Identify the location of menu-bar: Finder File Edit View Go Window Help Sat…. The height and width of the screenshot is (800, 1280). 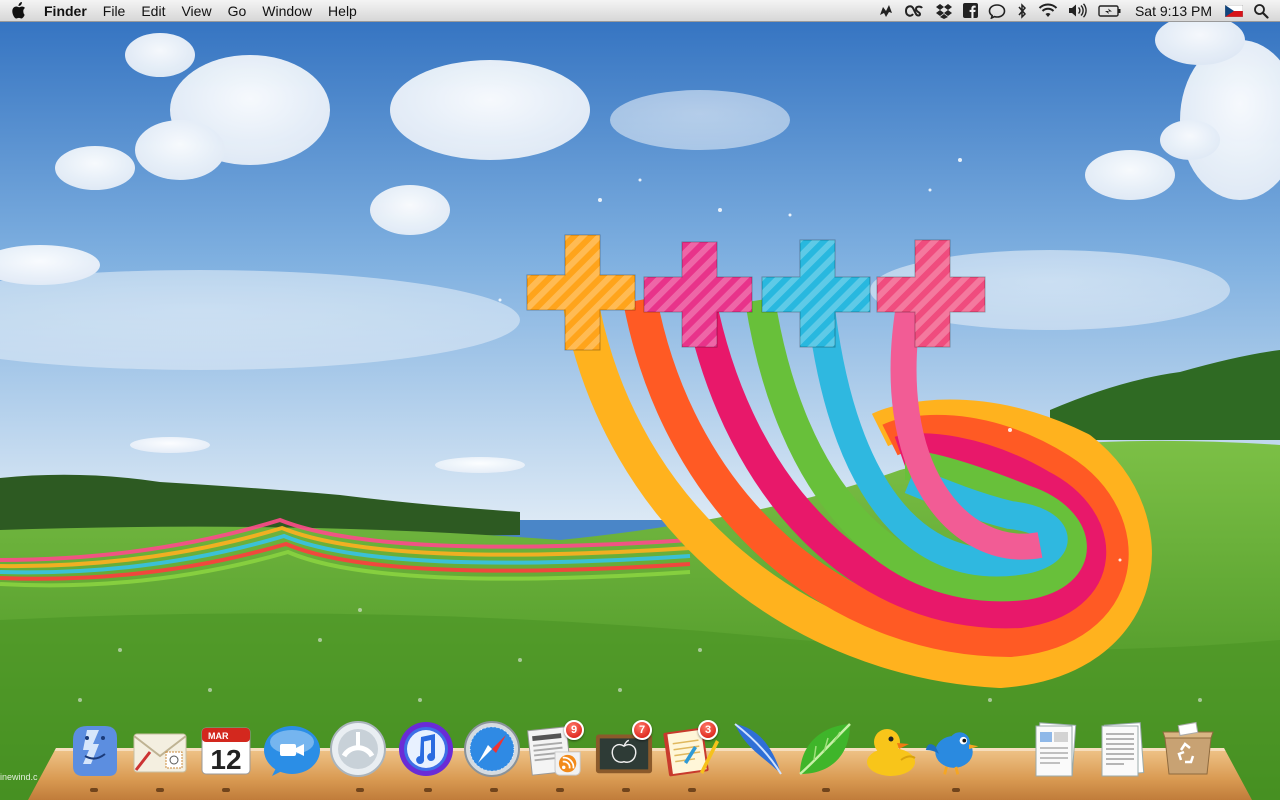
(640, 11).